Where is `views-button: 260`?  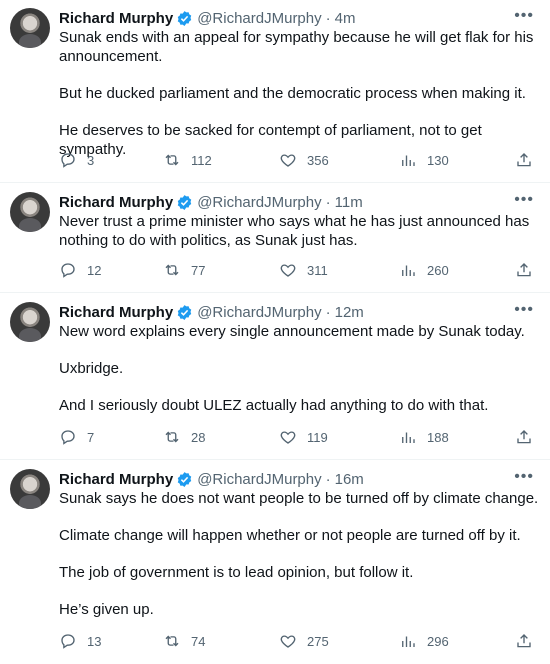
views-button: 260 is located at coordinates (424, 270).